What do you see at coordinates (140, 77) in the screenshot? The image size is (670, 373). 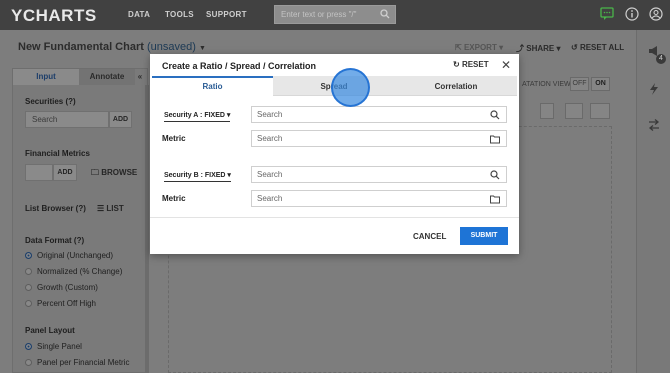 I see `collapse-sidebar-icon: «` at bounding box center [140, 77].